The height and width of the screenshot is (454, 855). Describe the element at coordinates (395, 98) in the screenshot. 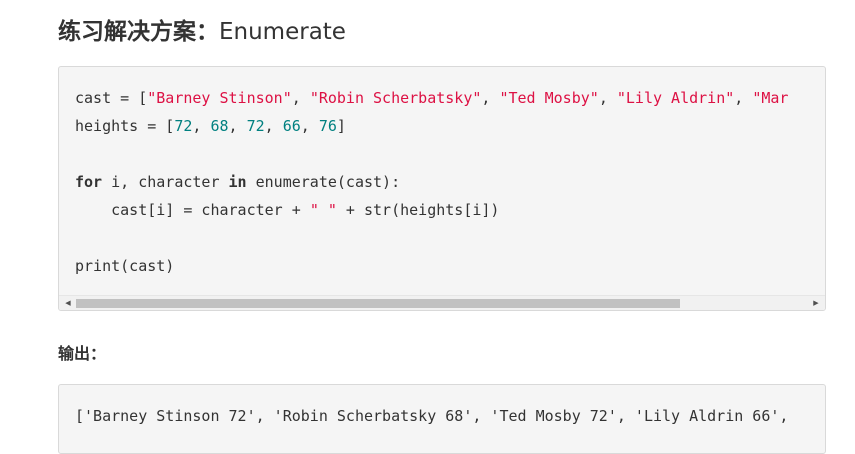

I see `code-string: "Robin Scherbatsky"` at that location.